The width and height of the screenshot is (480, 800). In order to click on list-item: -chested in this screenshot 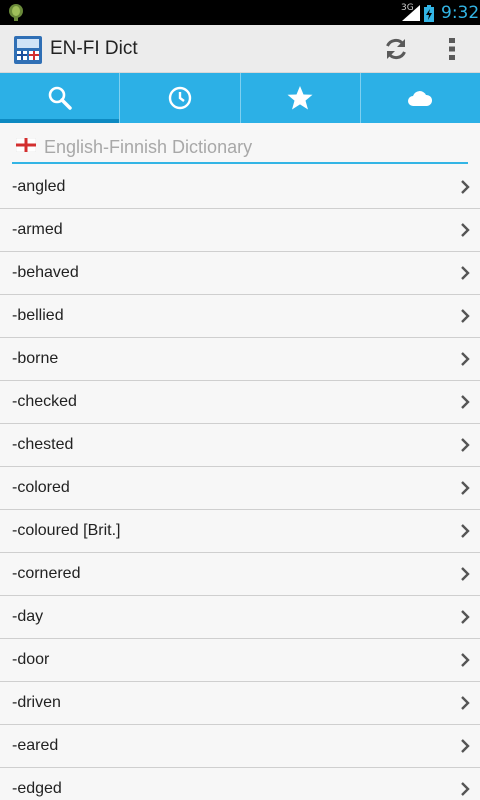, I will do `click(240, 445)`.